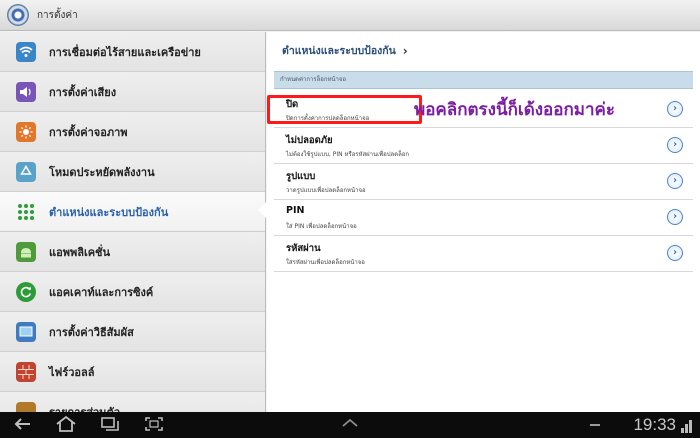 This screenshot has height=438, width=700. I want to click on option-pattern: รูปแบบ วาดรูปแบบเพื่อปลดล็อกหน้าจอ ›, so click(483, 182).